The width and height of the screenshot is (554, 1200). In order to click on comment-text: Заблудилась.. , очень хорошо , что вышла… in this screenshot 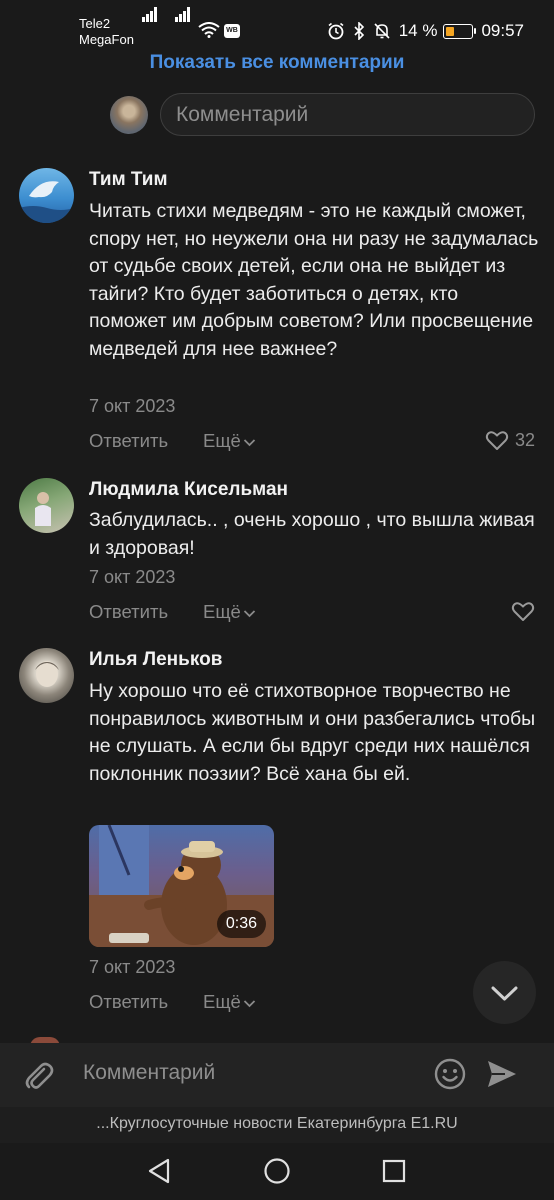, I will do `click(312, 534)`.